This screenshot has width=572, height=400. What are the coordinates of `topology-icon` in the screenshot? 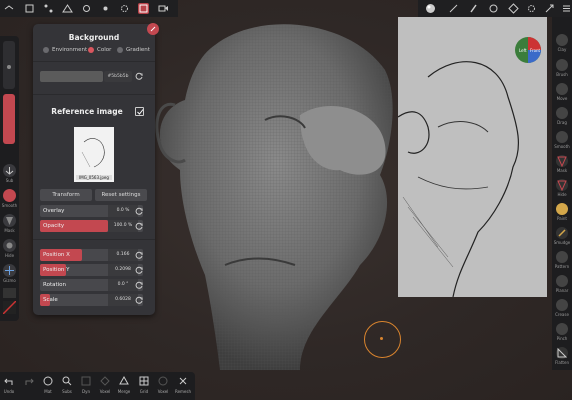 It's located at (67, 8).